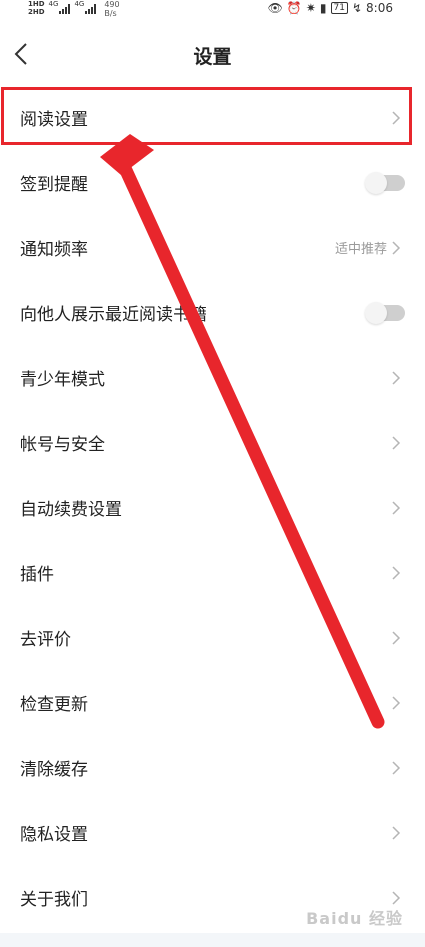 This screenshot has height=947, width=425. What do you see at coordinates (212, 377) in the screenshot?
I see `settings-row-4: 青少年模式` at bounding box center [212, 377].